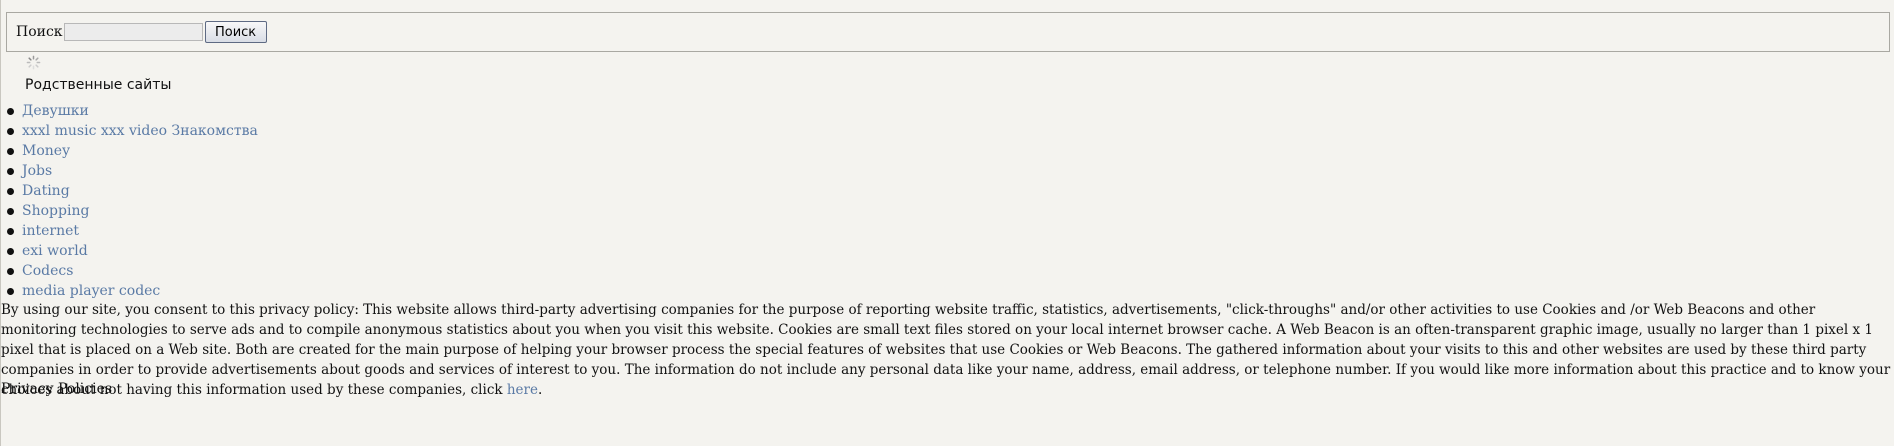 The height and width of the screenshot is (446, 1894). Describe the element at coordinates (522, 390) in the screenshot. I see `privacy-here-link: here` at that location.